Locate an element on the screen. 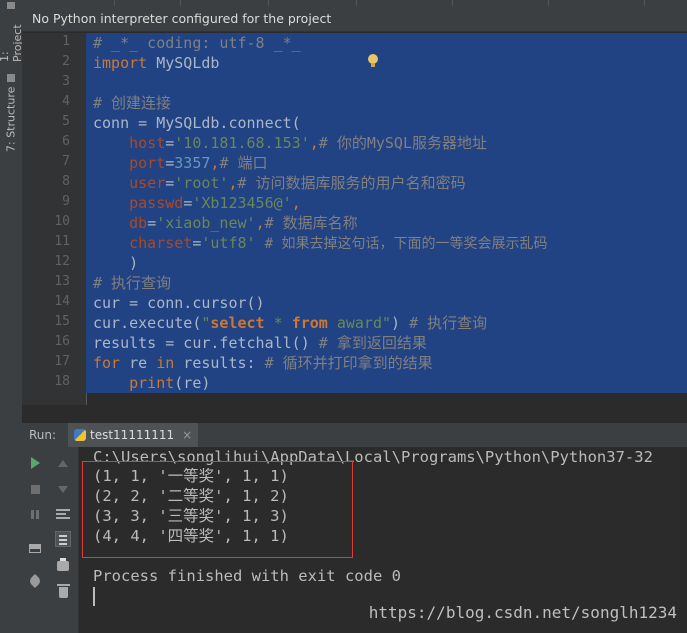  scroll-up-button is located at coordinates (63, 463).